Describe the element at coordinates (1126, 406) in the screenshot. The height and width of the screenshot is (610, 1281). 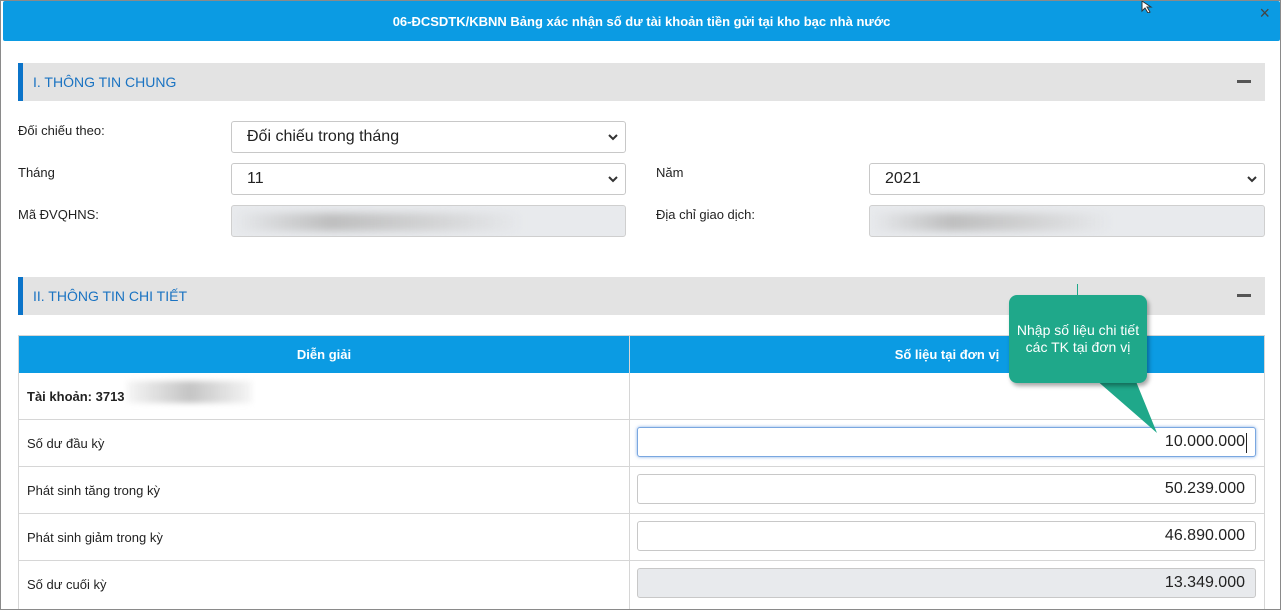
I see `tooltip-pointer` at that location.